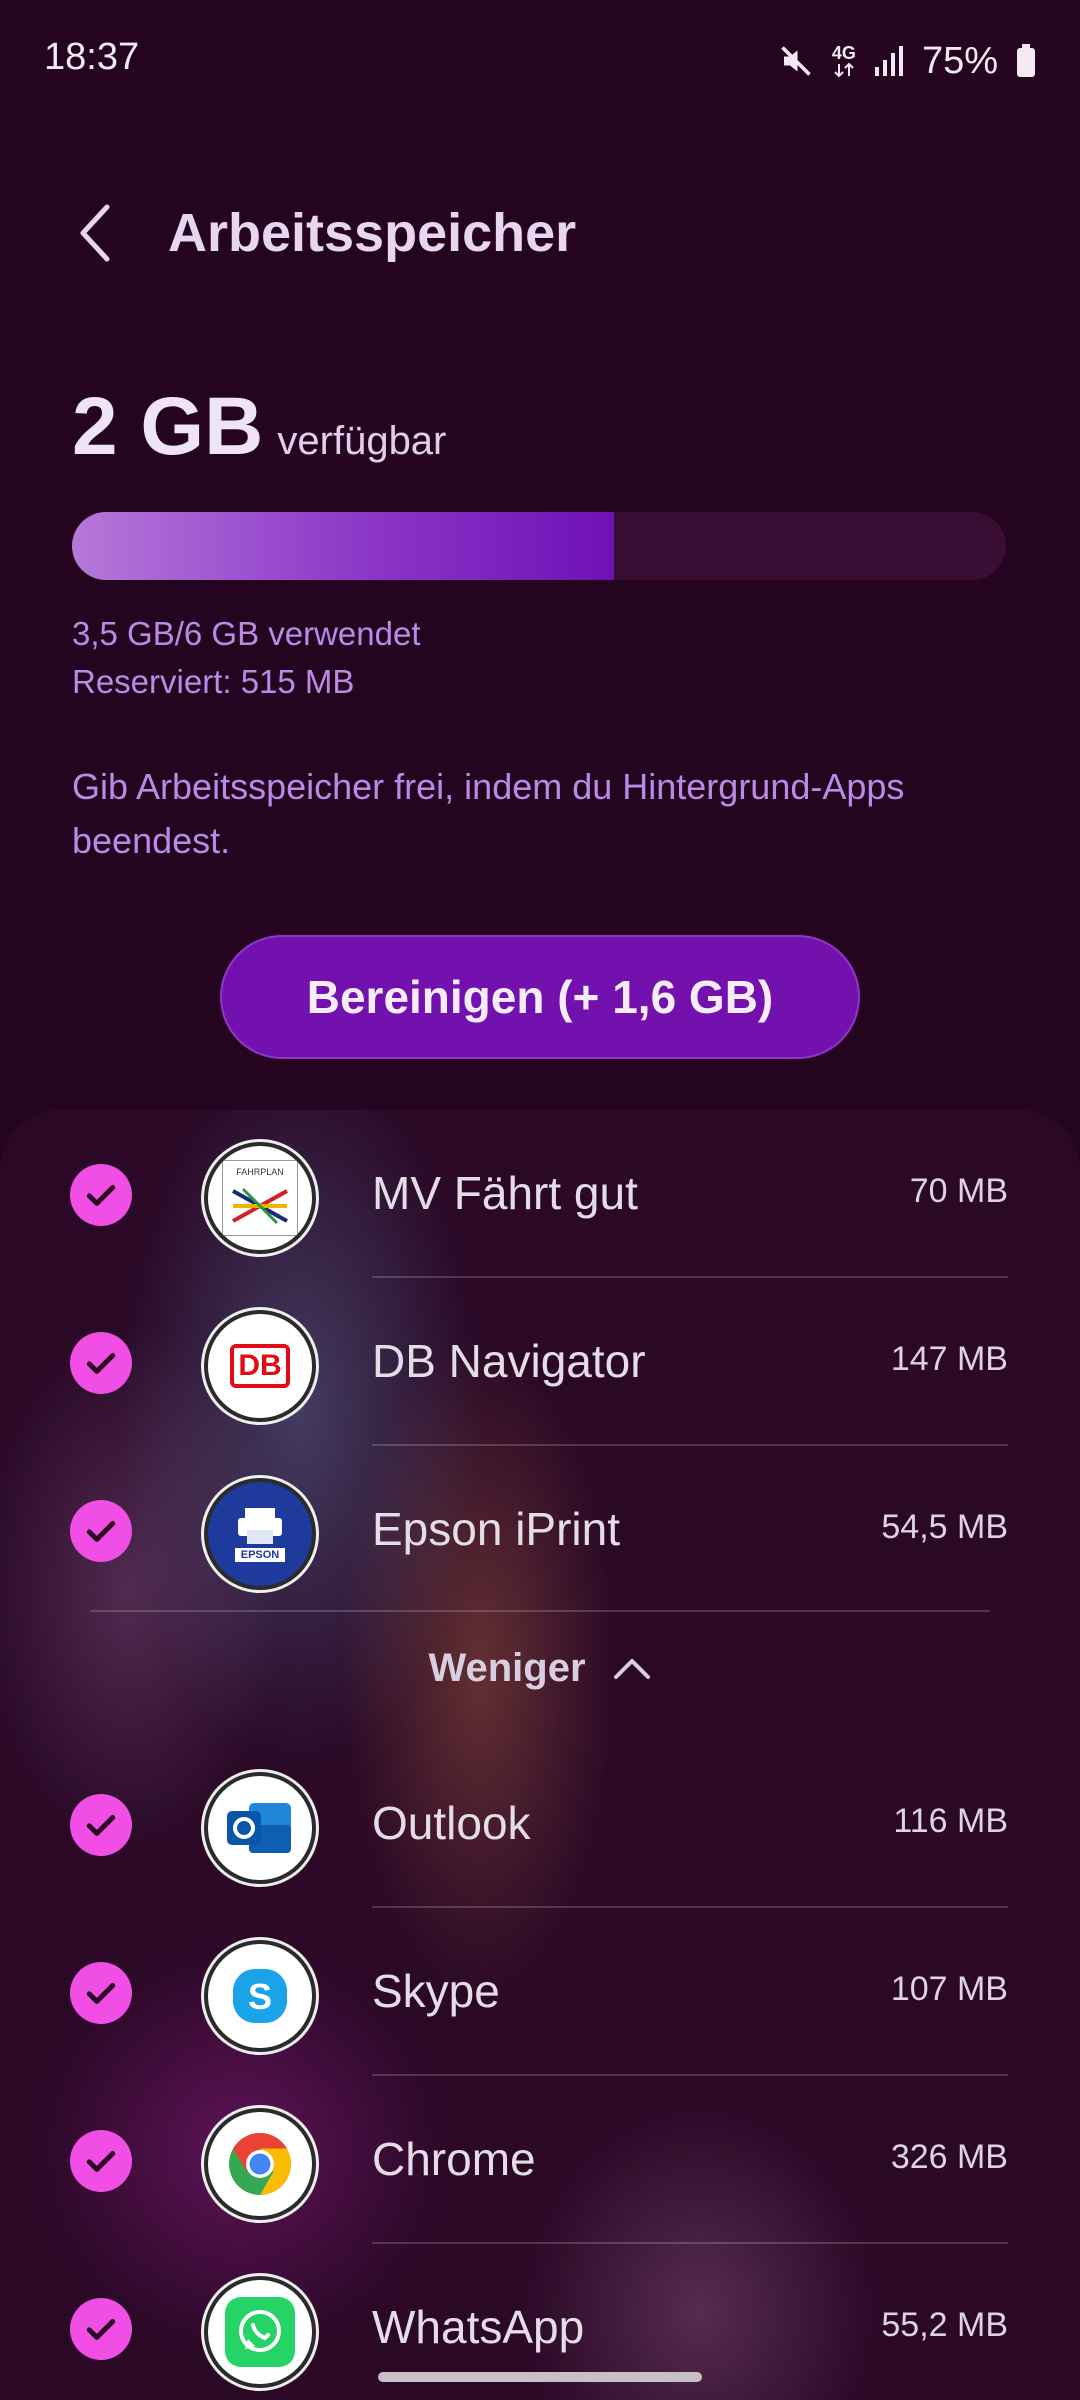  Describe the element at coordinates (540, 427) in the screenshot. I see `available-row: 2 GB verfügbar` at that location.